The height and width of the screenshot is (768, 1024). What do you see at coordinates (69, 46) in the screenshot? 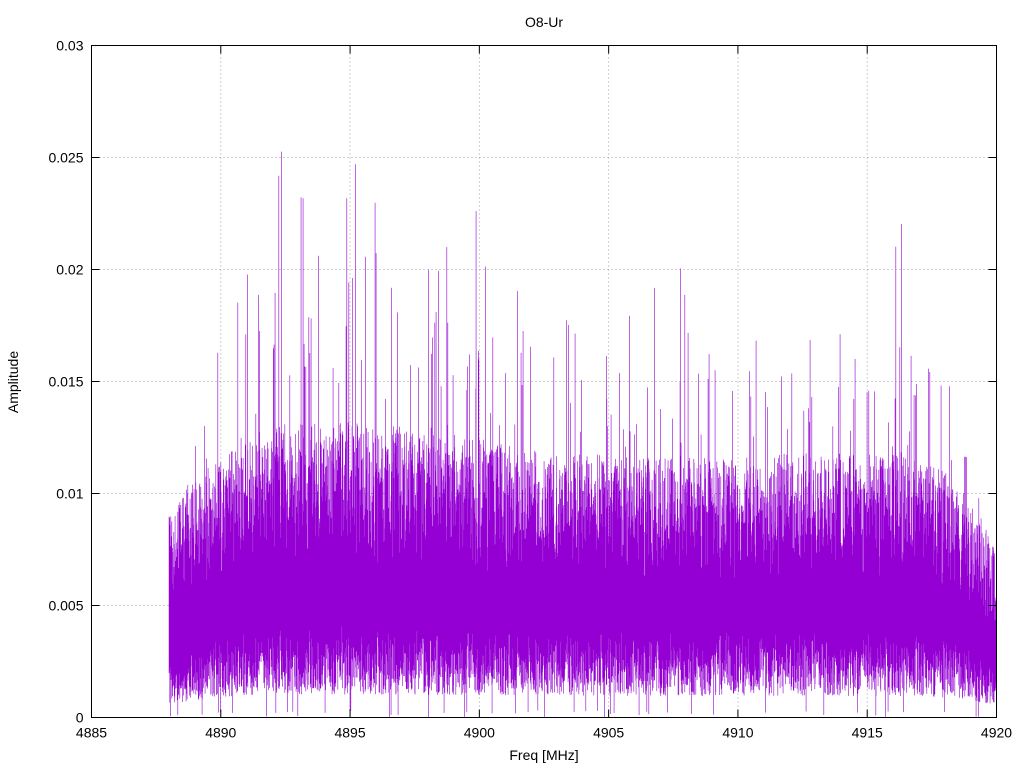
I see `y-tick-label: 0.03` at bounding box center [69, 46].